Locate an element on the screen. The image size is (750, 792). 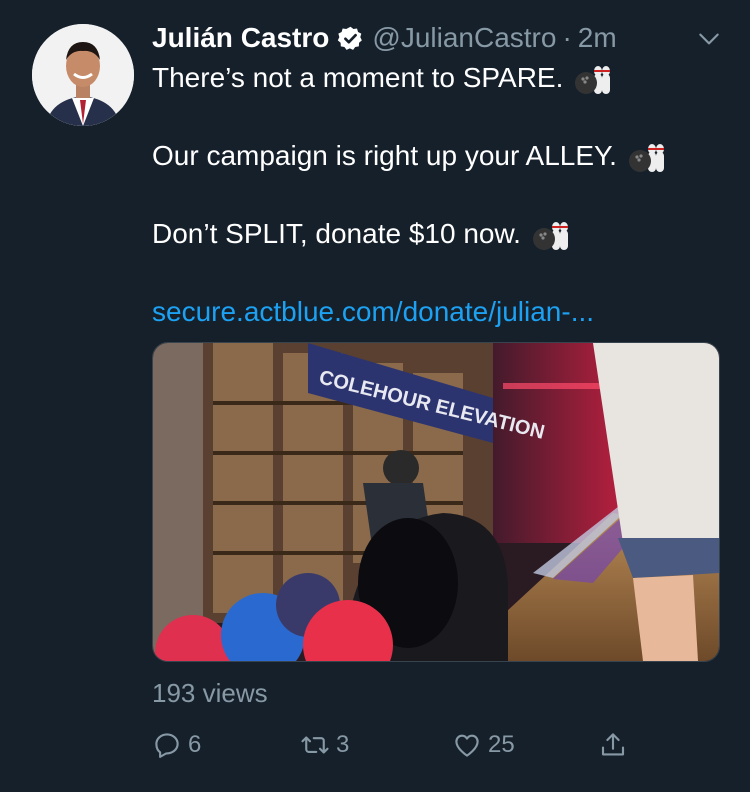
tweet-line: There’s not a moment to SPARE. is located at coordinates (442, 77).